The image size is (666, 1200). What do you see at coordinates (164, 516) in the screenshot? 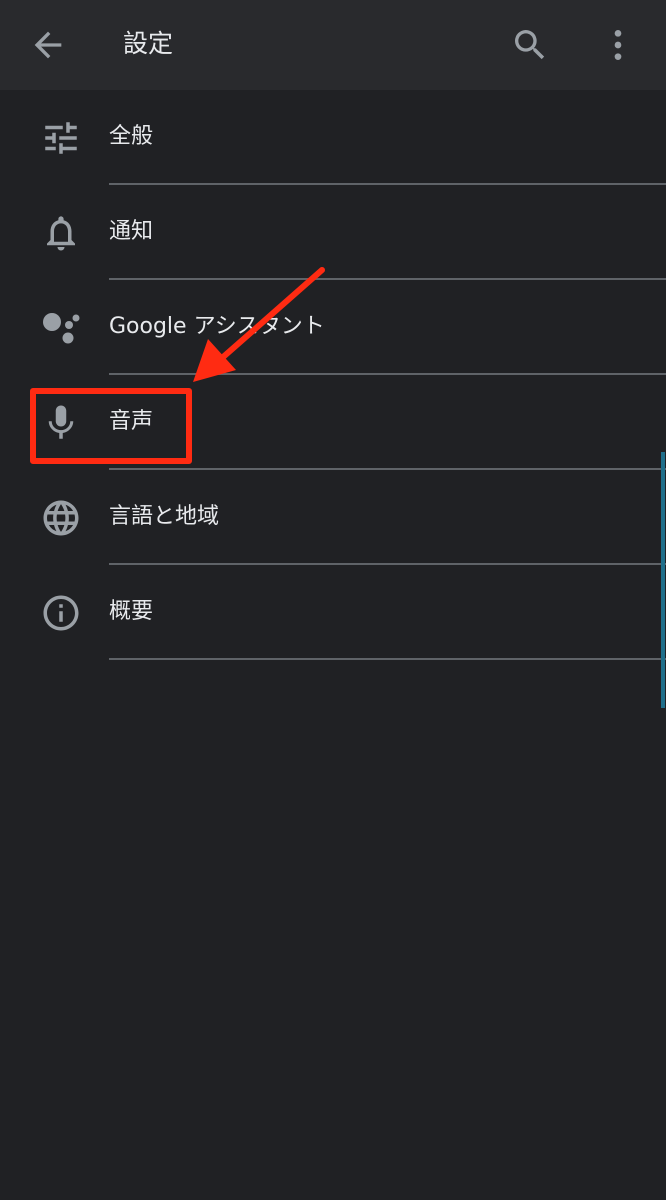
I see `settings-item-label: 言語と地域` at bounding box center [164, 516].